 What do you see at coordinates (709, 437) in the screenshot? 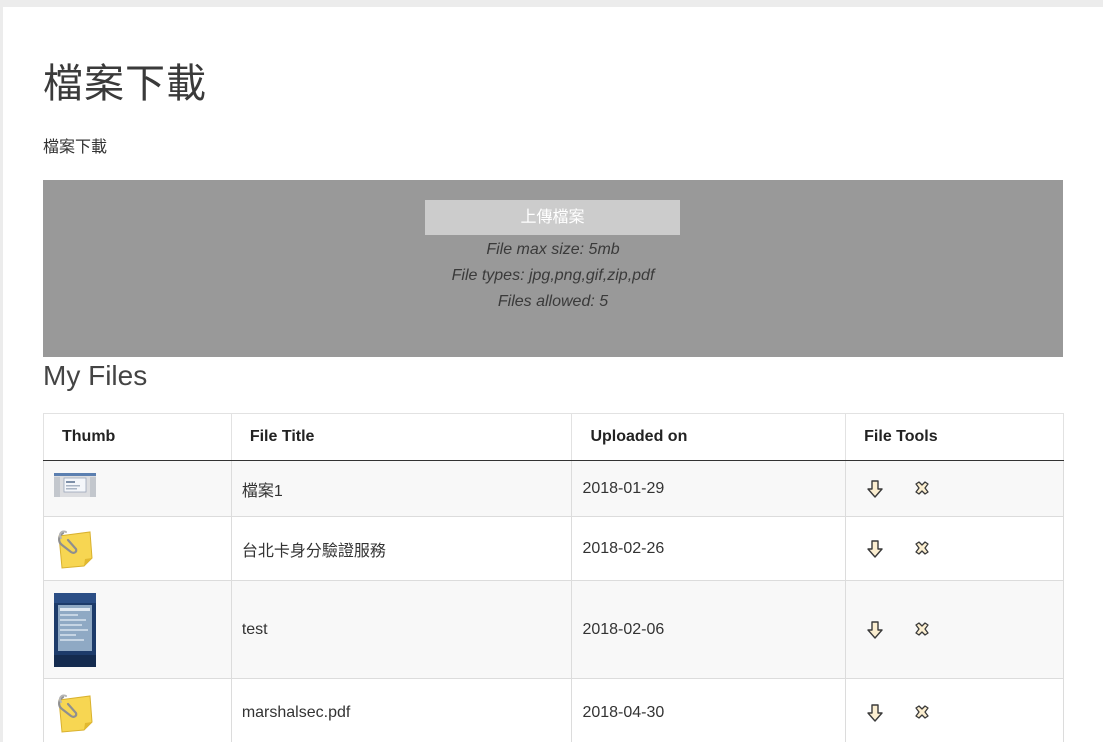
I see `column-header-uploaded-on: Uploaded on` at bounding box center [709, 437].